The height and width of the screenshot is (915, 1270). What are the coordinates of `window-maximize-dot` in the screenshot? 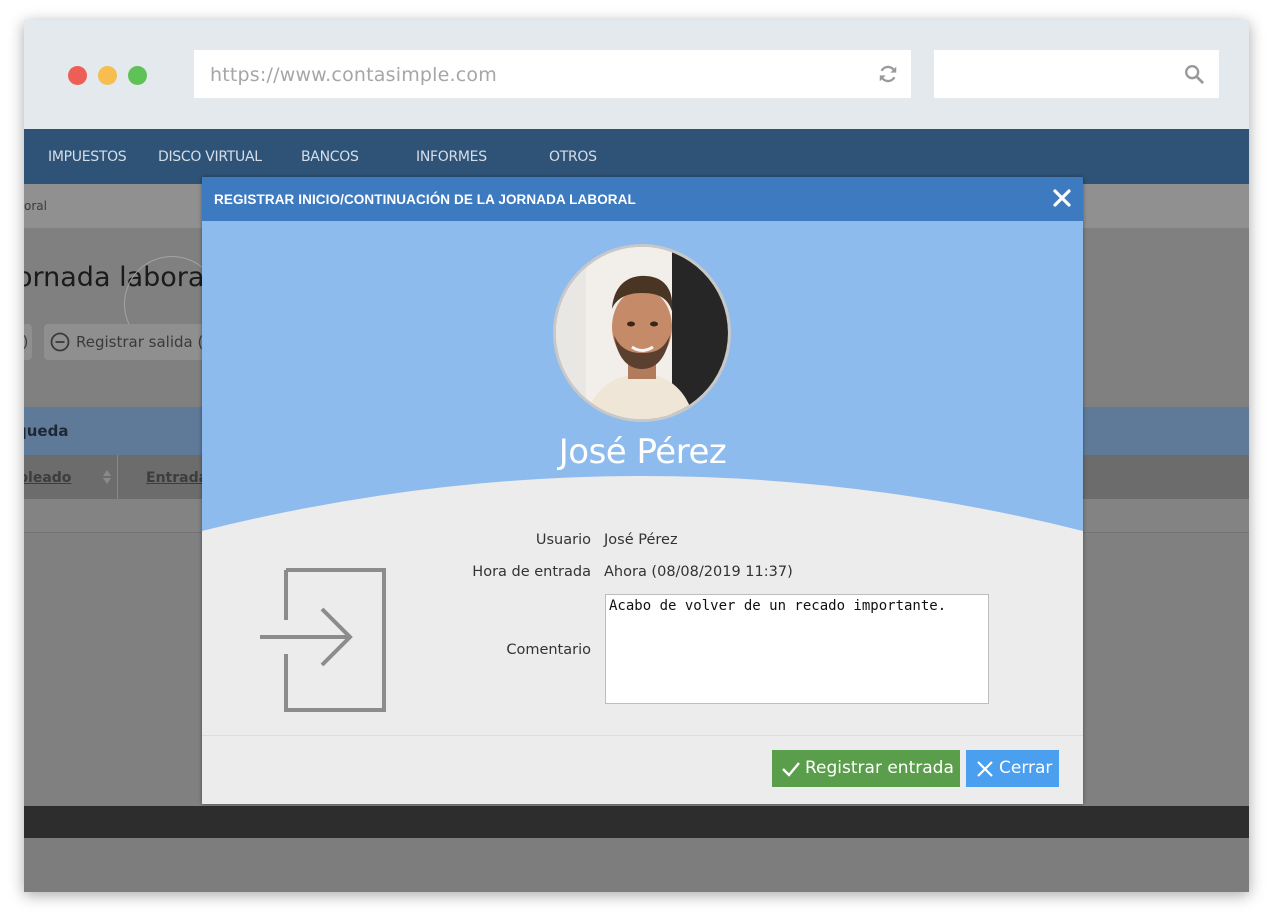 It's located at (137, 75).